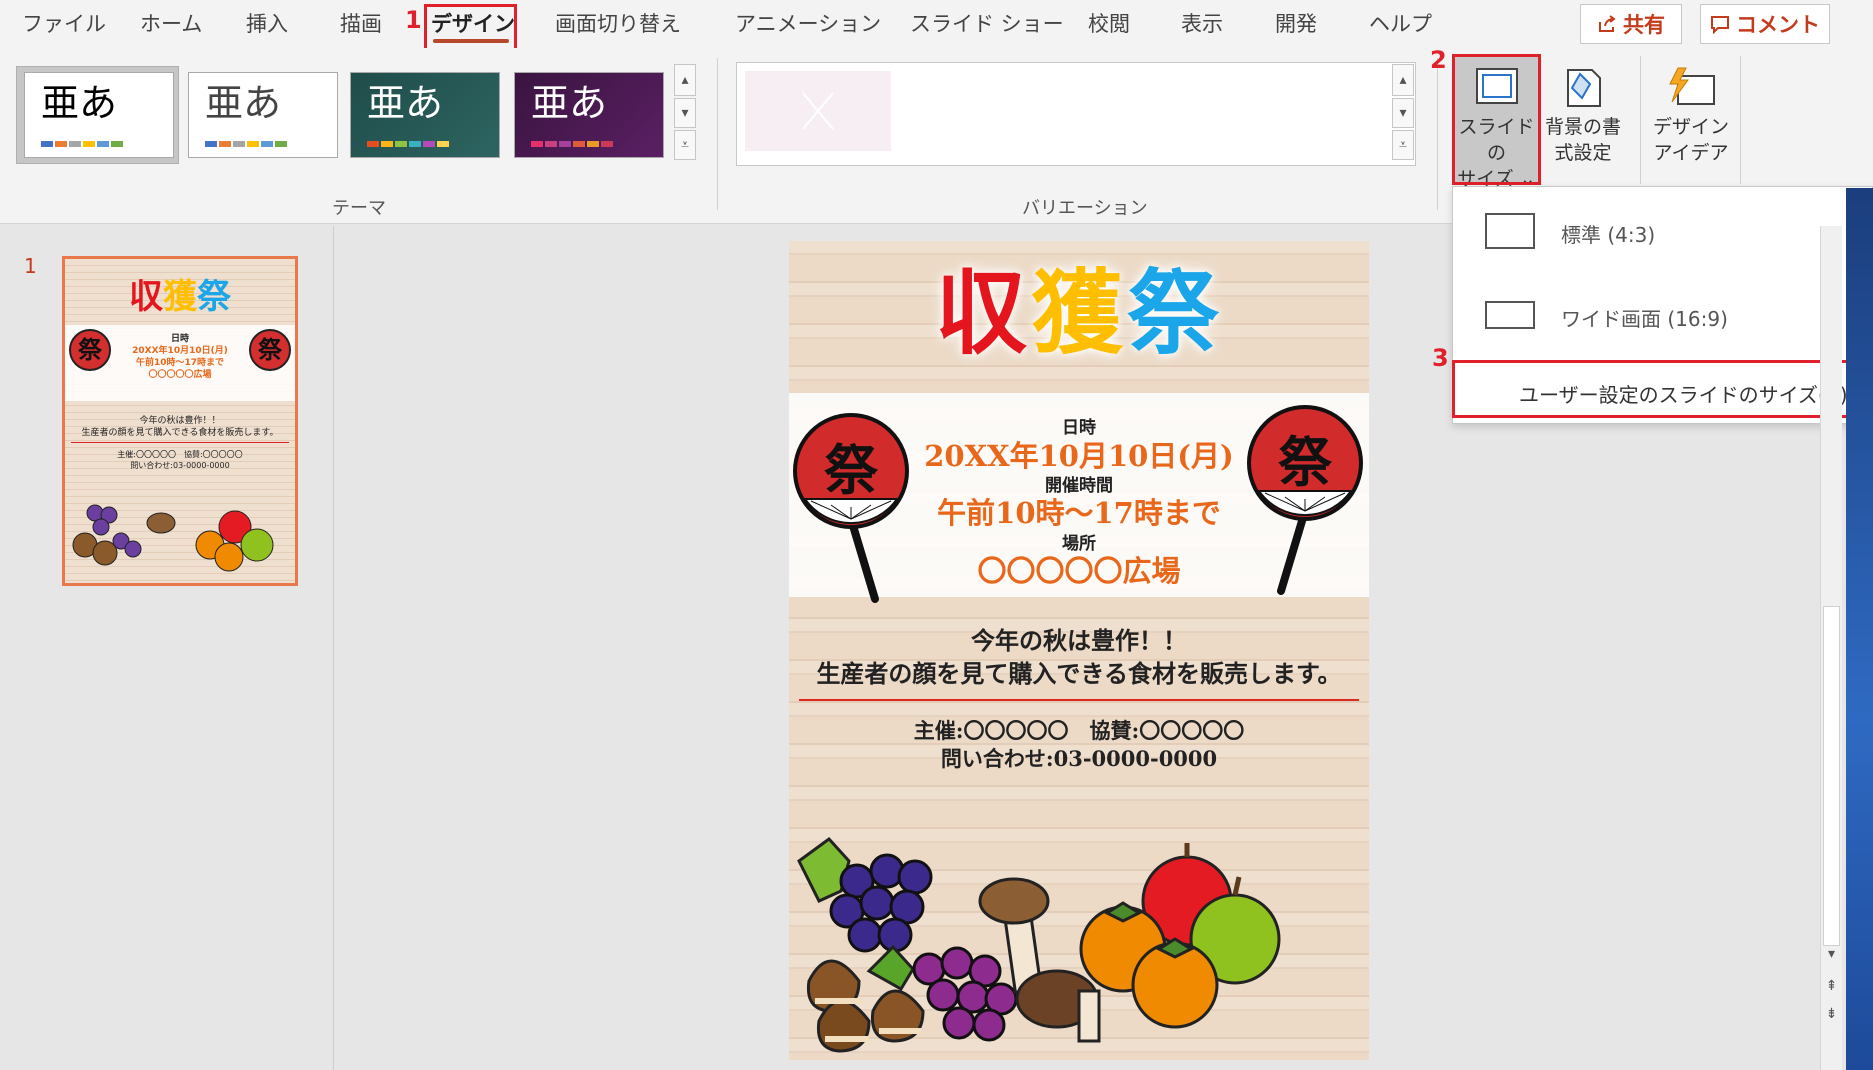 Image resolution: width=1873 pixels, height=1070 pixels. What do you see at coordinates (685, 113) in the screenshot?
I see `theme-scroll-down: ▾` at bounding box center [685, 113].